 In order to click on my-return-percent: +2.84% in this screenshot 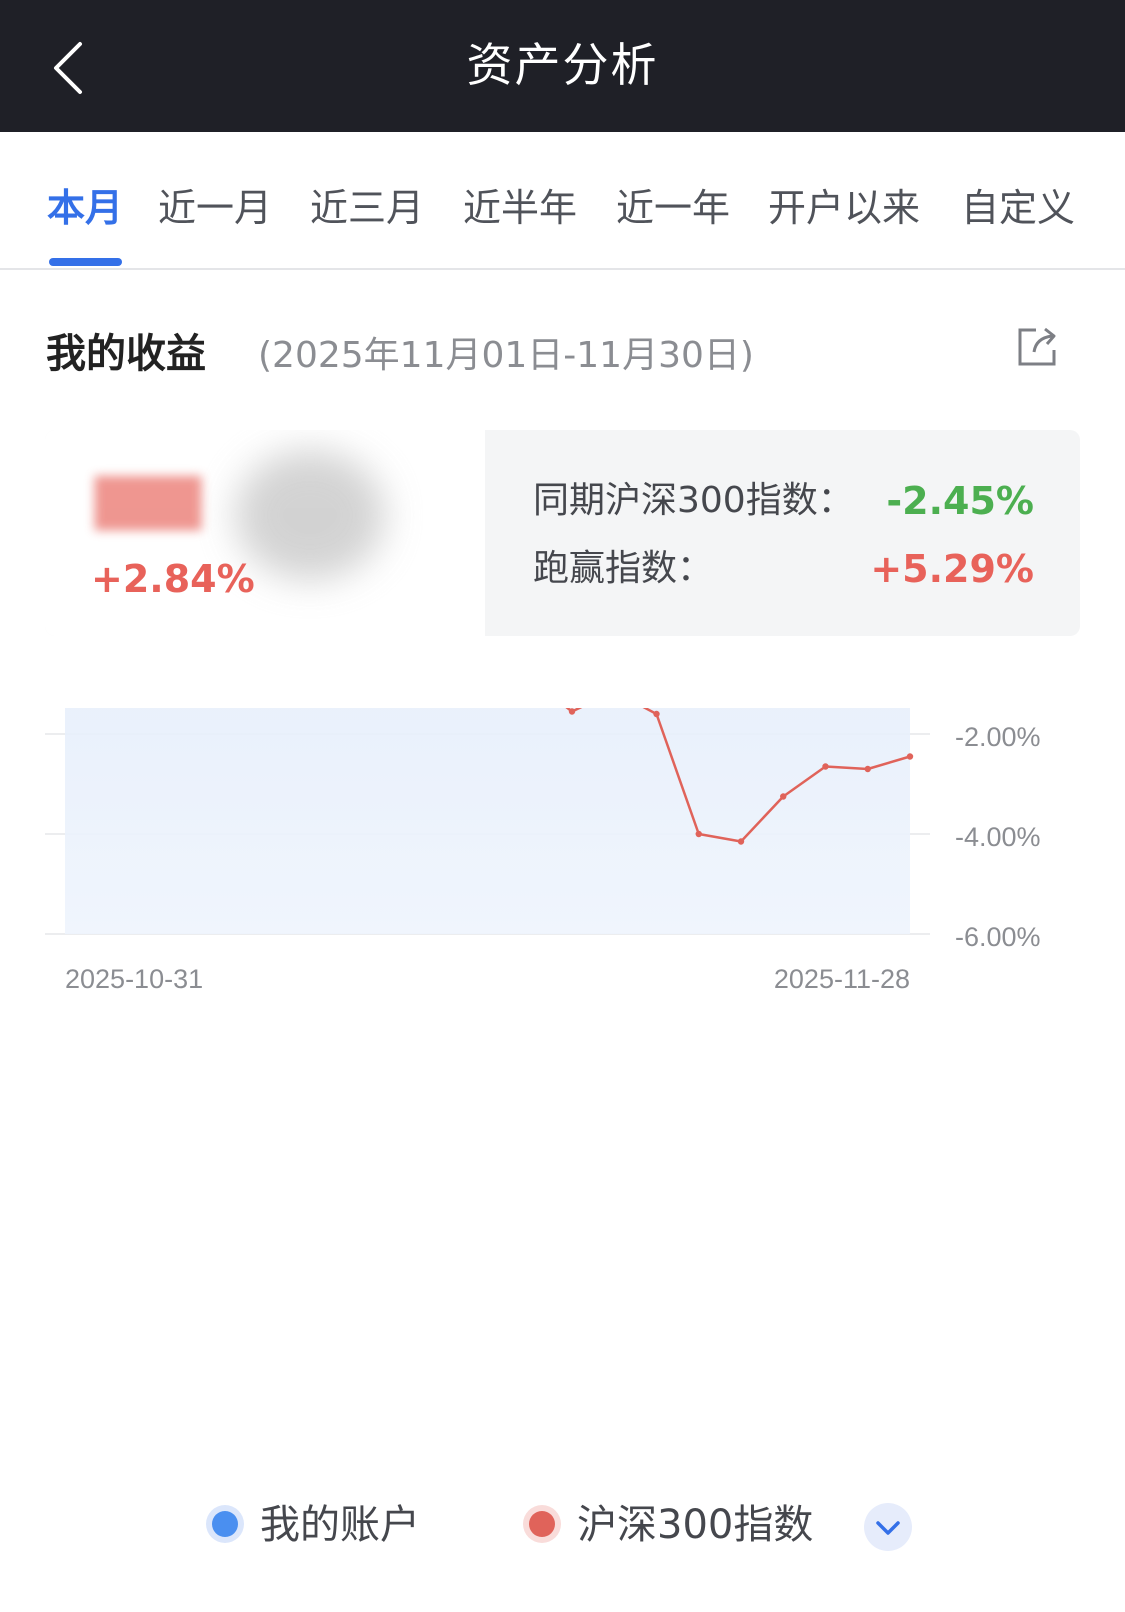, I will do `click(173, 579)`.